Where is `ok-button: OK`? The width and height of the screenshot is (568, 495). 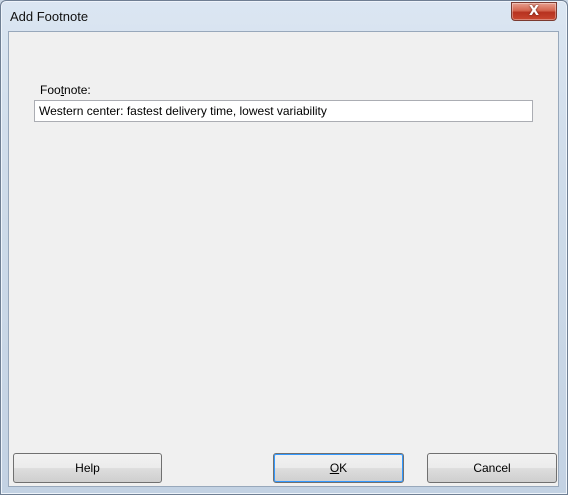
ok-button: OK is located at coordinates (338, 468).